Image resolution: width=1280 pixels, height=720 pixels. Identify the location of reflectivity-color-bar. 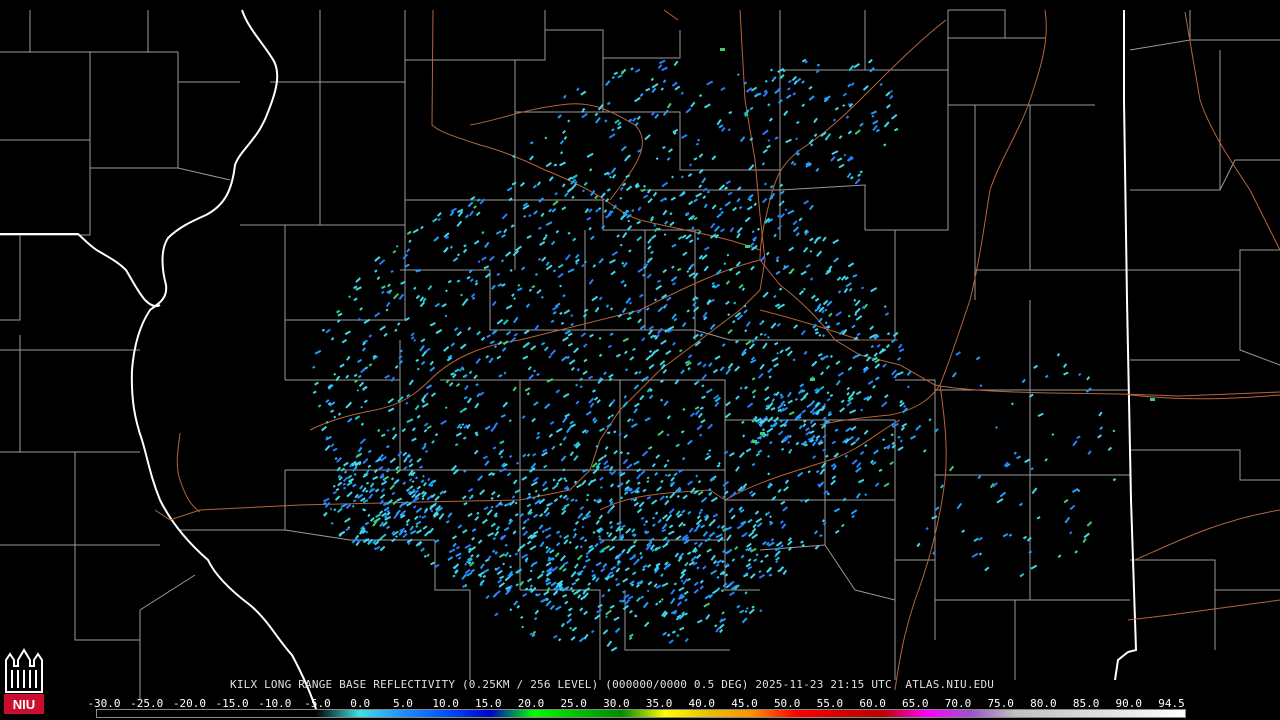
(641, 713).